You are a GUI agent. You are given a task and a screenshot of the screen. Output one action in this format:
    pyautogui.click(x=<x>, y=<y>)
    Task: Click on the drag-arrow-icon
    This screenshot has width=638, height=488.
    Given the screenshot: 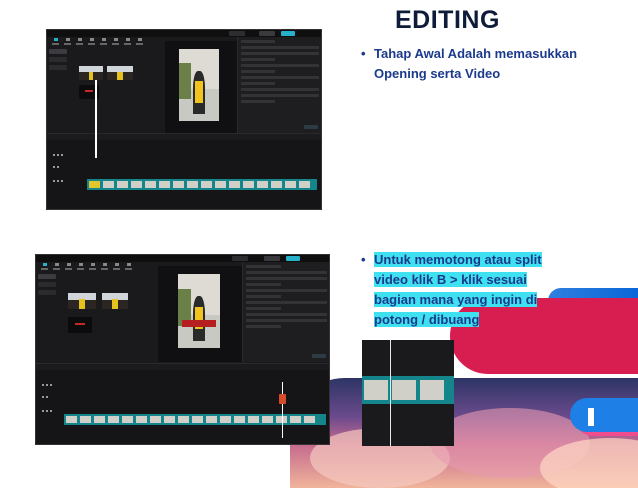 What is the action you would take?
    pyautogui.click(x=96, y=119)
    